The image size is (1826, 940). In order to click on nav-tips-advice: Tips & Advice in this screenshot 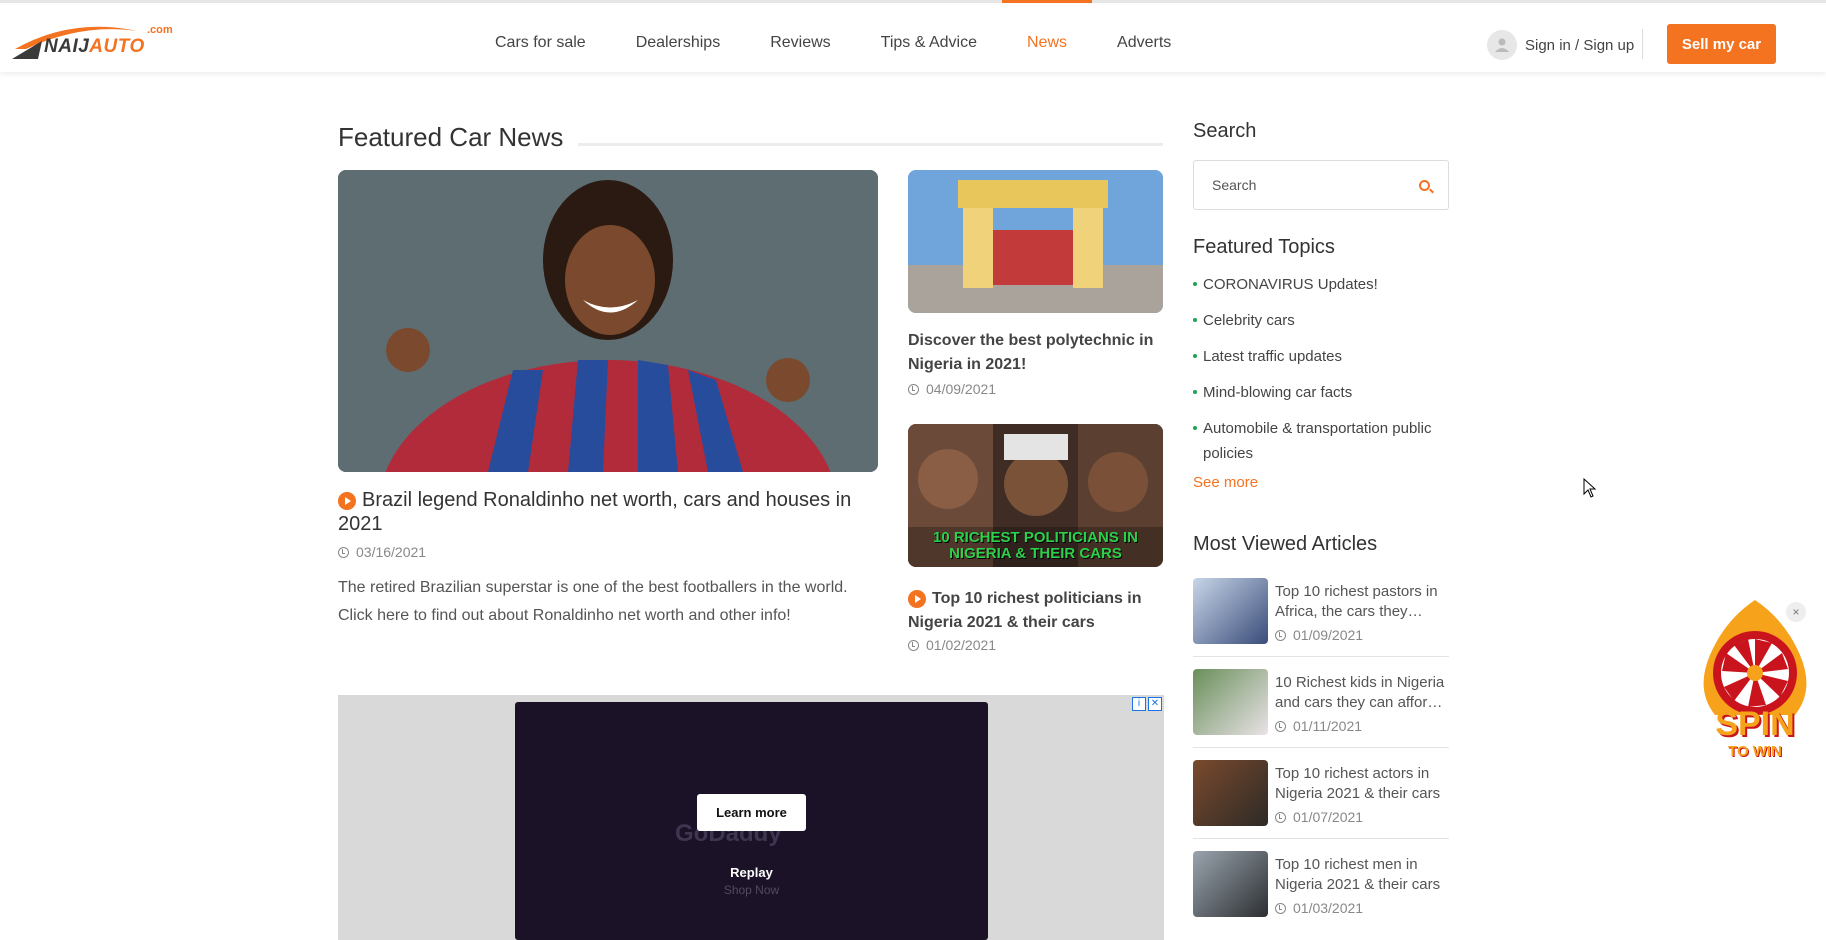, I will do `click(929, 39)`.